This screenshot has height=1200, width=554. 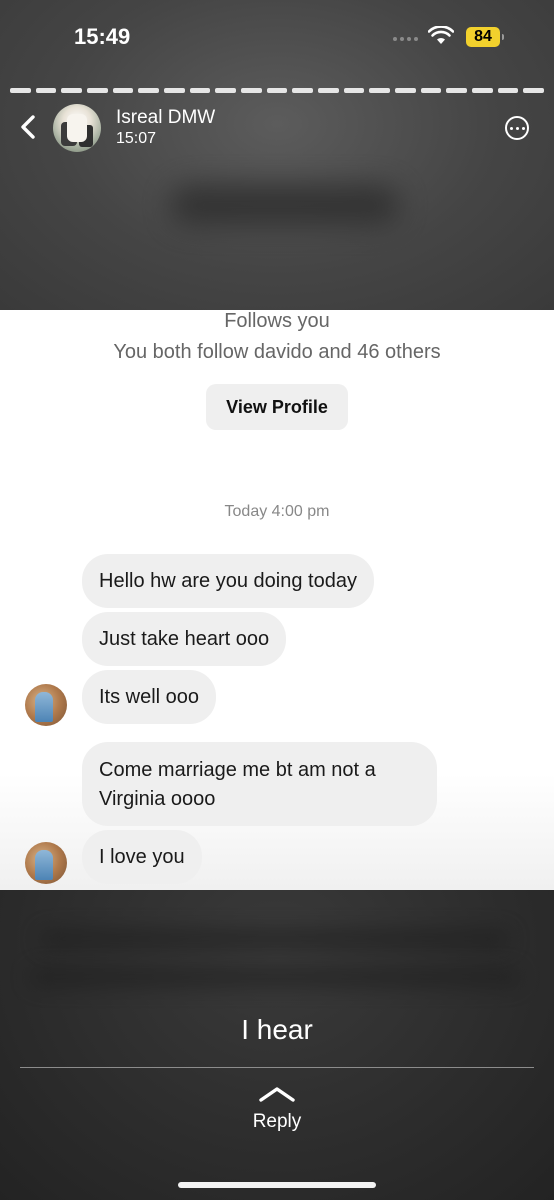 What do you see at coordinates (77, 128) in the screenshot?
I see `avatar` at bounding box center [77, 128].